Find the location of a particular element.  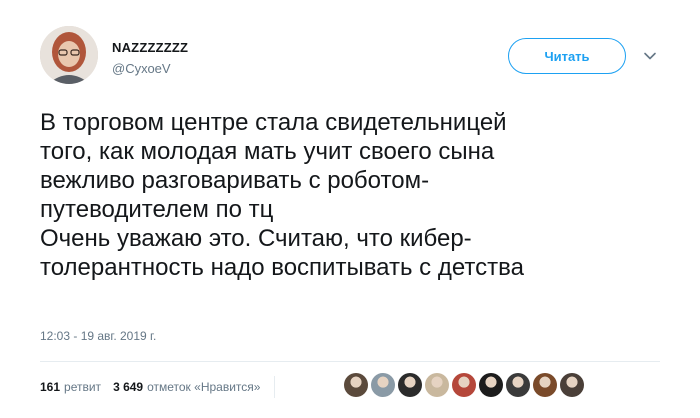

tweet-text-line: толерантность надо воспитывать с детства is located at coordinates (282, 267).